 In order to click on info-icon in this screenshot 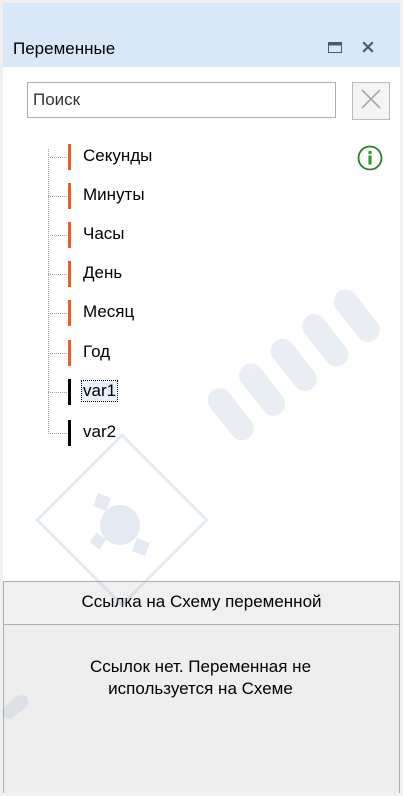, I will do `click(370, 158)`.